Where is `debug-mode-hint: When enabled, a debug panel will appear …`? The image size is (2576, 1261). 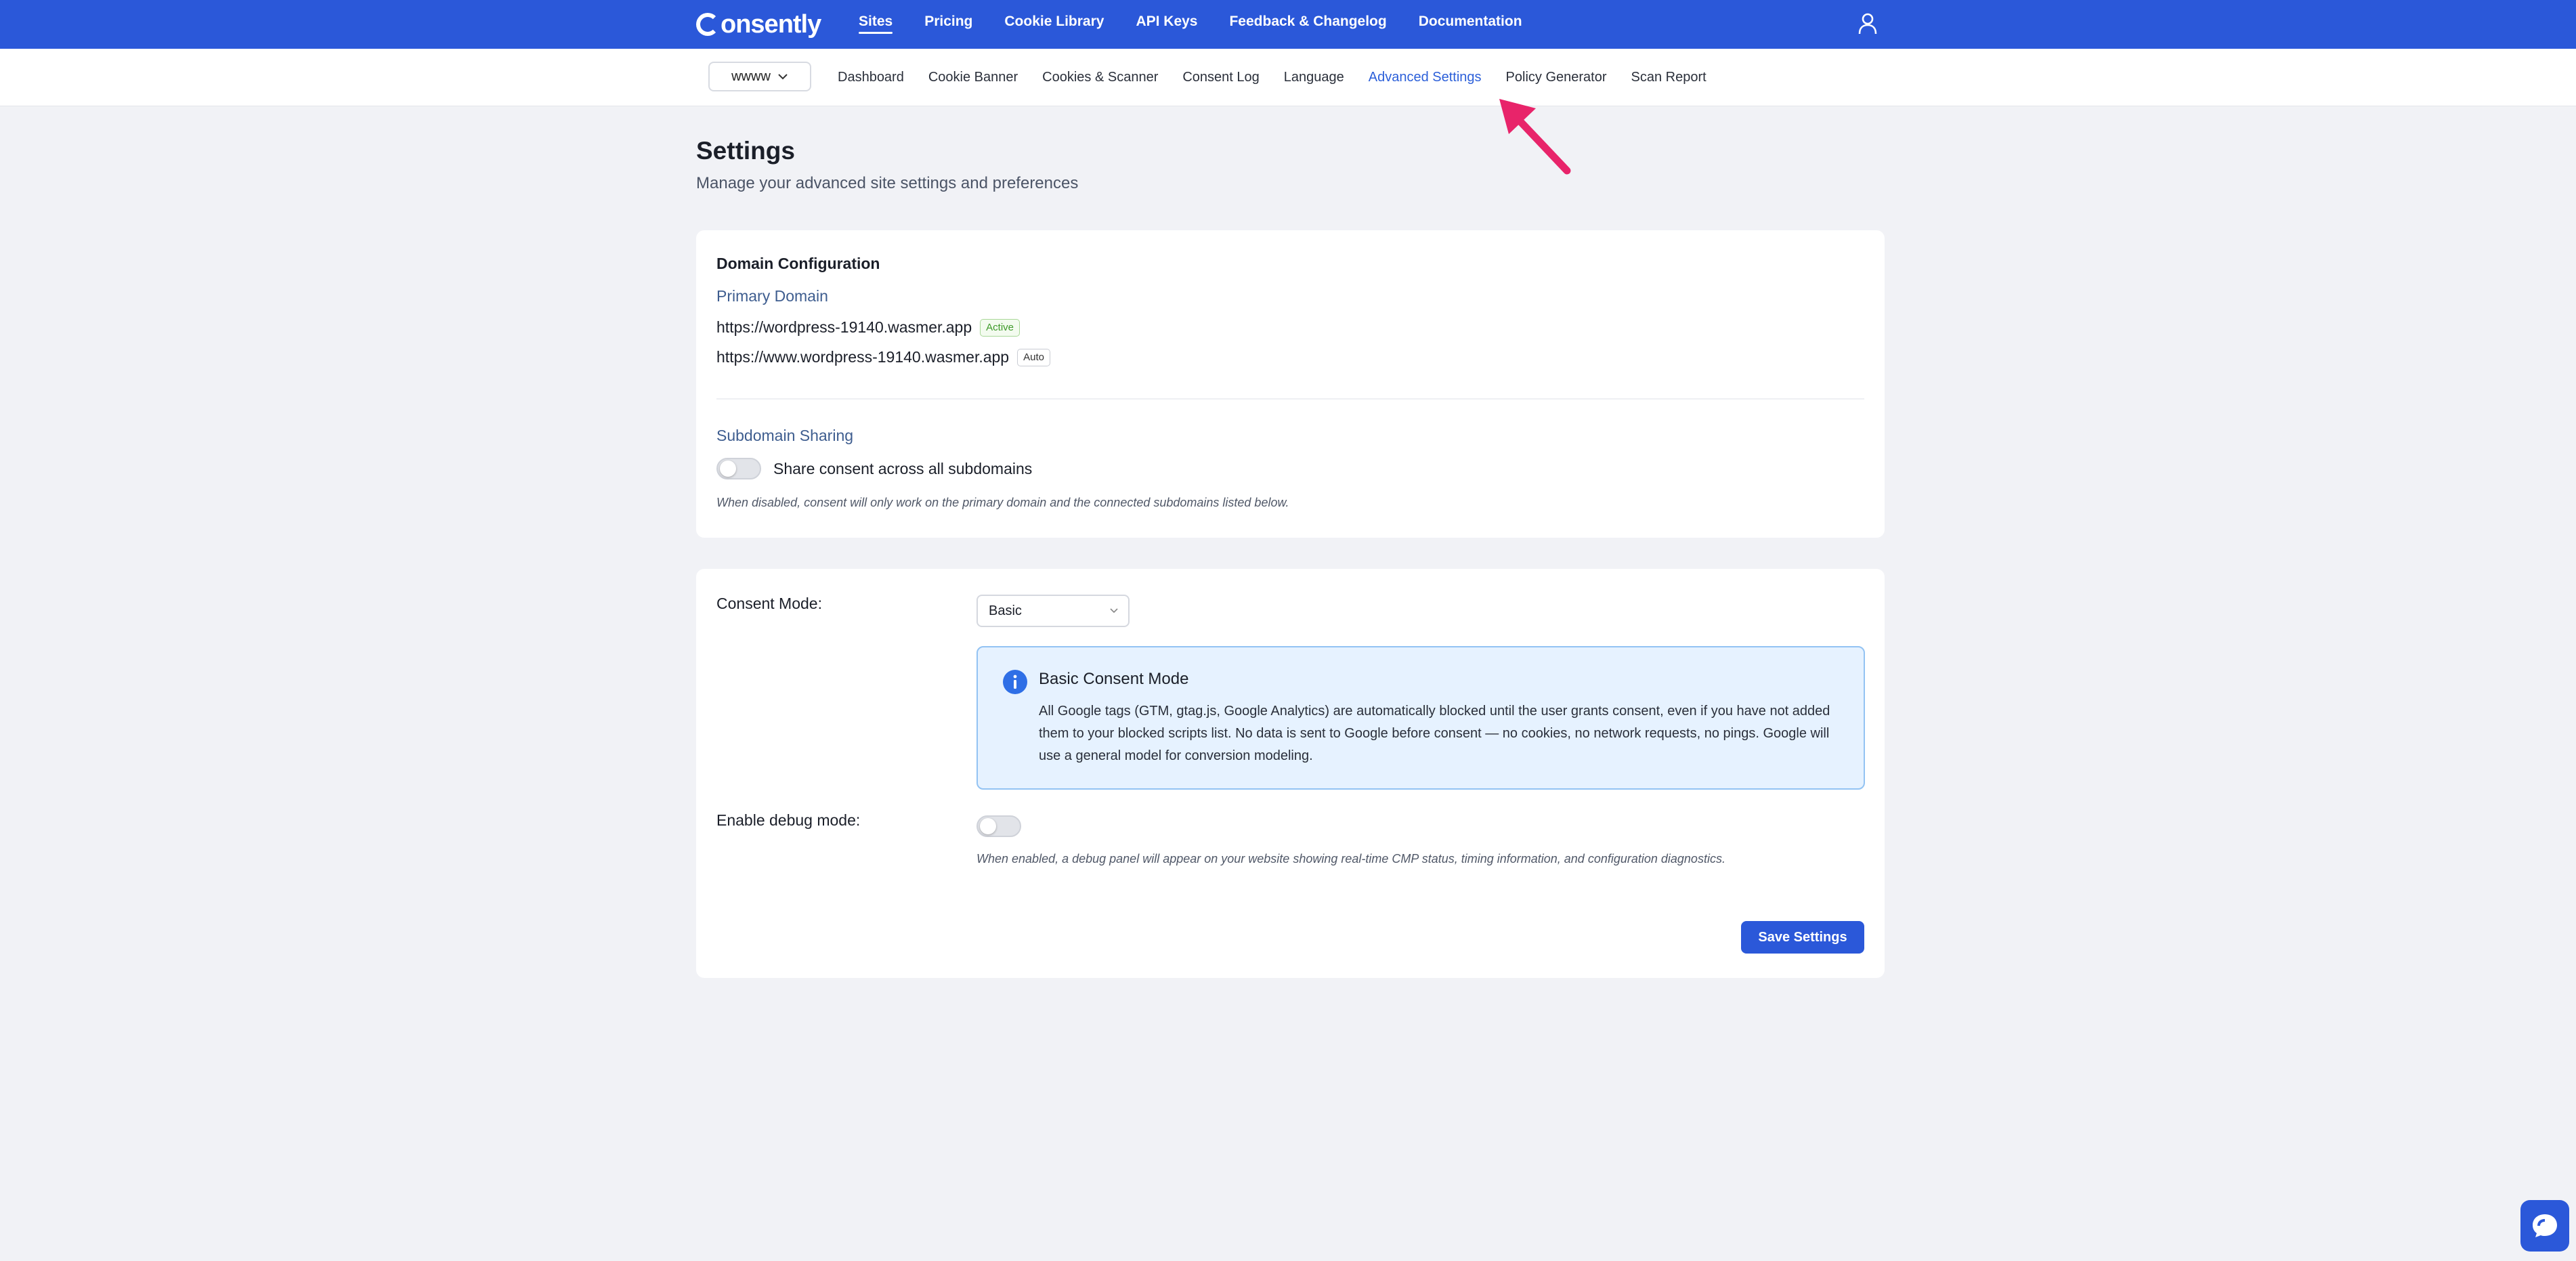 debug-mode-hint: When enabled, a debug panel will appear … is located at coordinates (1350, 859).